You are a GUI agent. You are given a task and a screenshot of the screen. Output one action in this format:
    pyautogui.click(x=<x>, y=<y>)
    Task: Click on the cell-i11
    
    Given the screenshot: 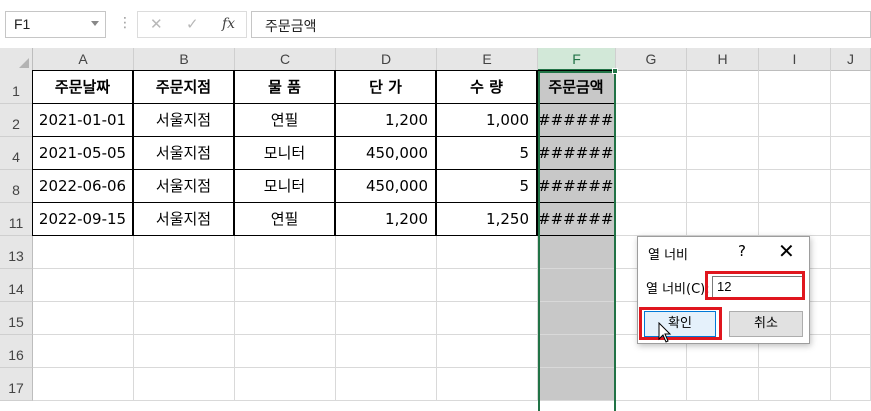 What is the action you would take?
    pyautogui.click(x=795, y=219)
    